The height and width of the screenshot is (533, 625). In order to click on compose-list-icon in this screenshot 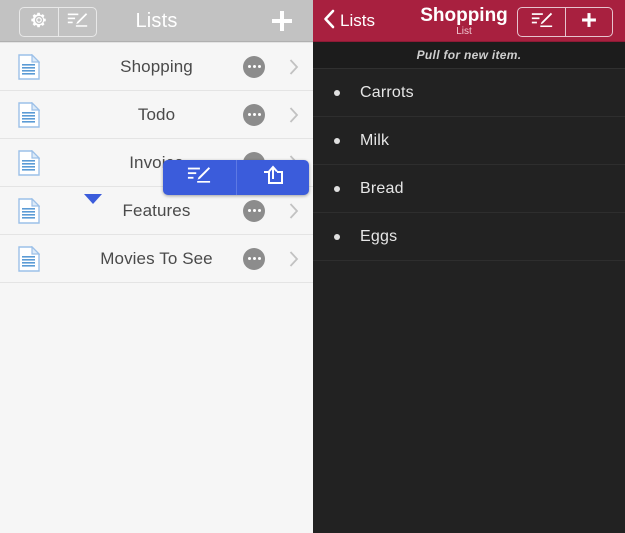, I will do `click(542, 22)`.